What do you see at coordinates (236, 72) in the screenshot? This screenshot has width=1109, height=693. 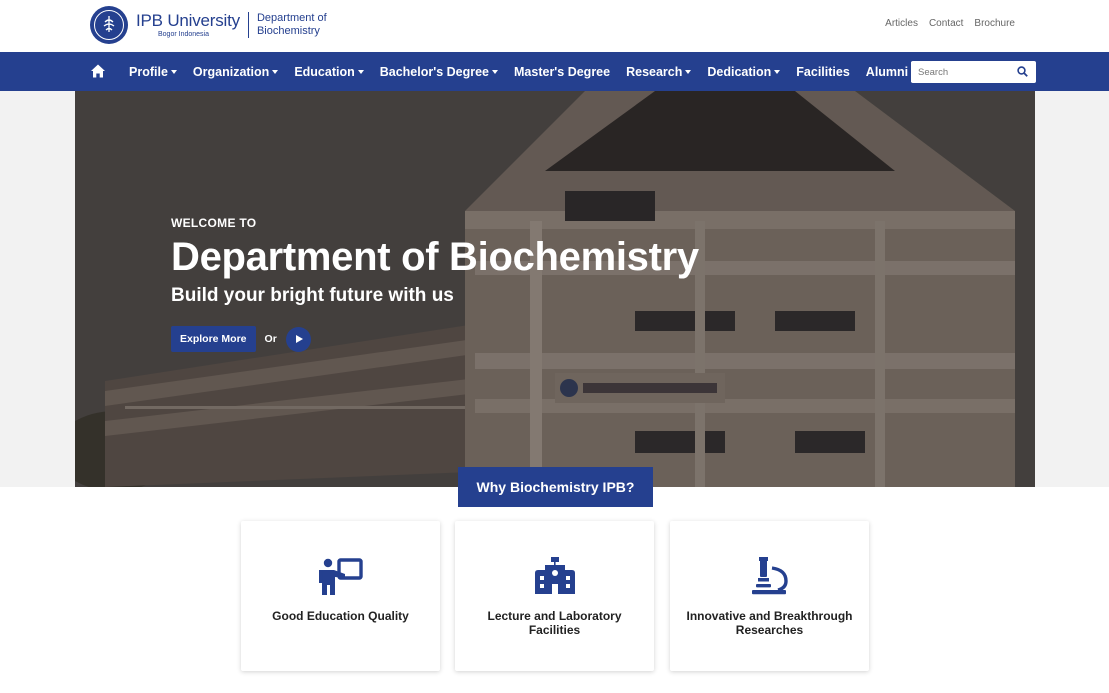 I see `nav-item-organization: Organization` at bounding box center [236, 72].